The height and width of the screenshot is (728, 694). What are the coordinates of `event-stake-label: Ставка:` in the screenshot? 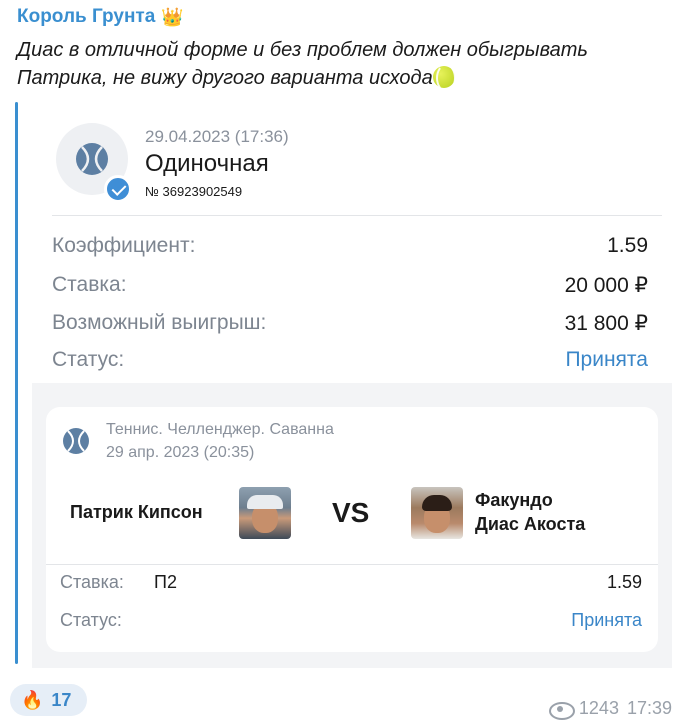 It's located at (92, 582).